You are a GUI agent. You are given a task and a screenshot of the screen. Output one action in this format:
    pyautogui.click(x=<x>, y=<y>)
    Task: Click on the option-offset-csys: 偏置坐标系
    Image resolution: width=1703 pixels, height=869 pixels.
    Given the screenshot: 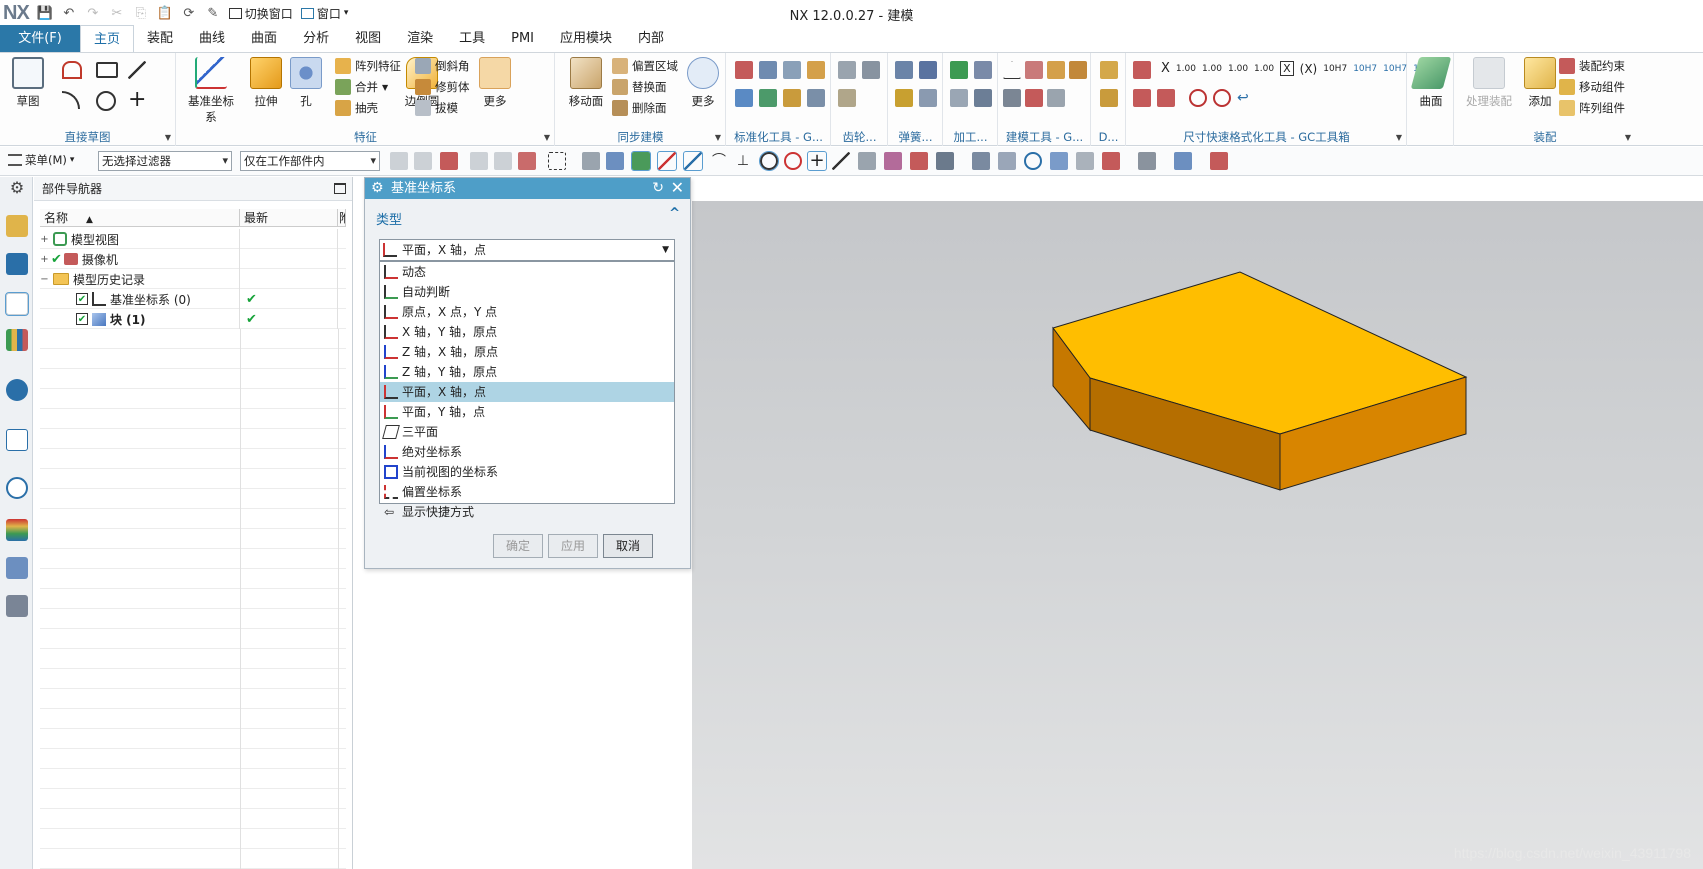 What is the action you would take?
    pyautogui.click(x=527, y=492)
    